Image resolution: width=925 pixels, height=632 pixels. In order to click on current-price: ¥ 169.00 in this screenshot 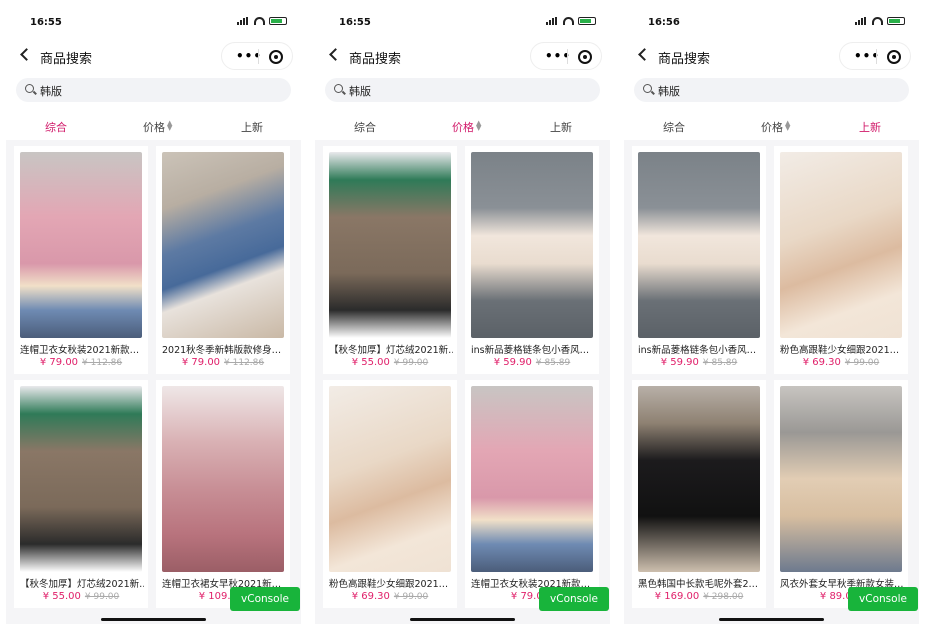, I will do `click(677, 596)`.